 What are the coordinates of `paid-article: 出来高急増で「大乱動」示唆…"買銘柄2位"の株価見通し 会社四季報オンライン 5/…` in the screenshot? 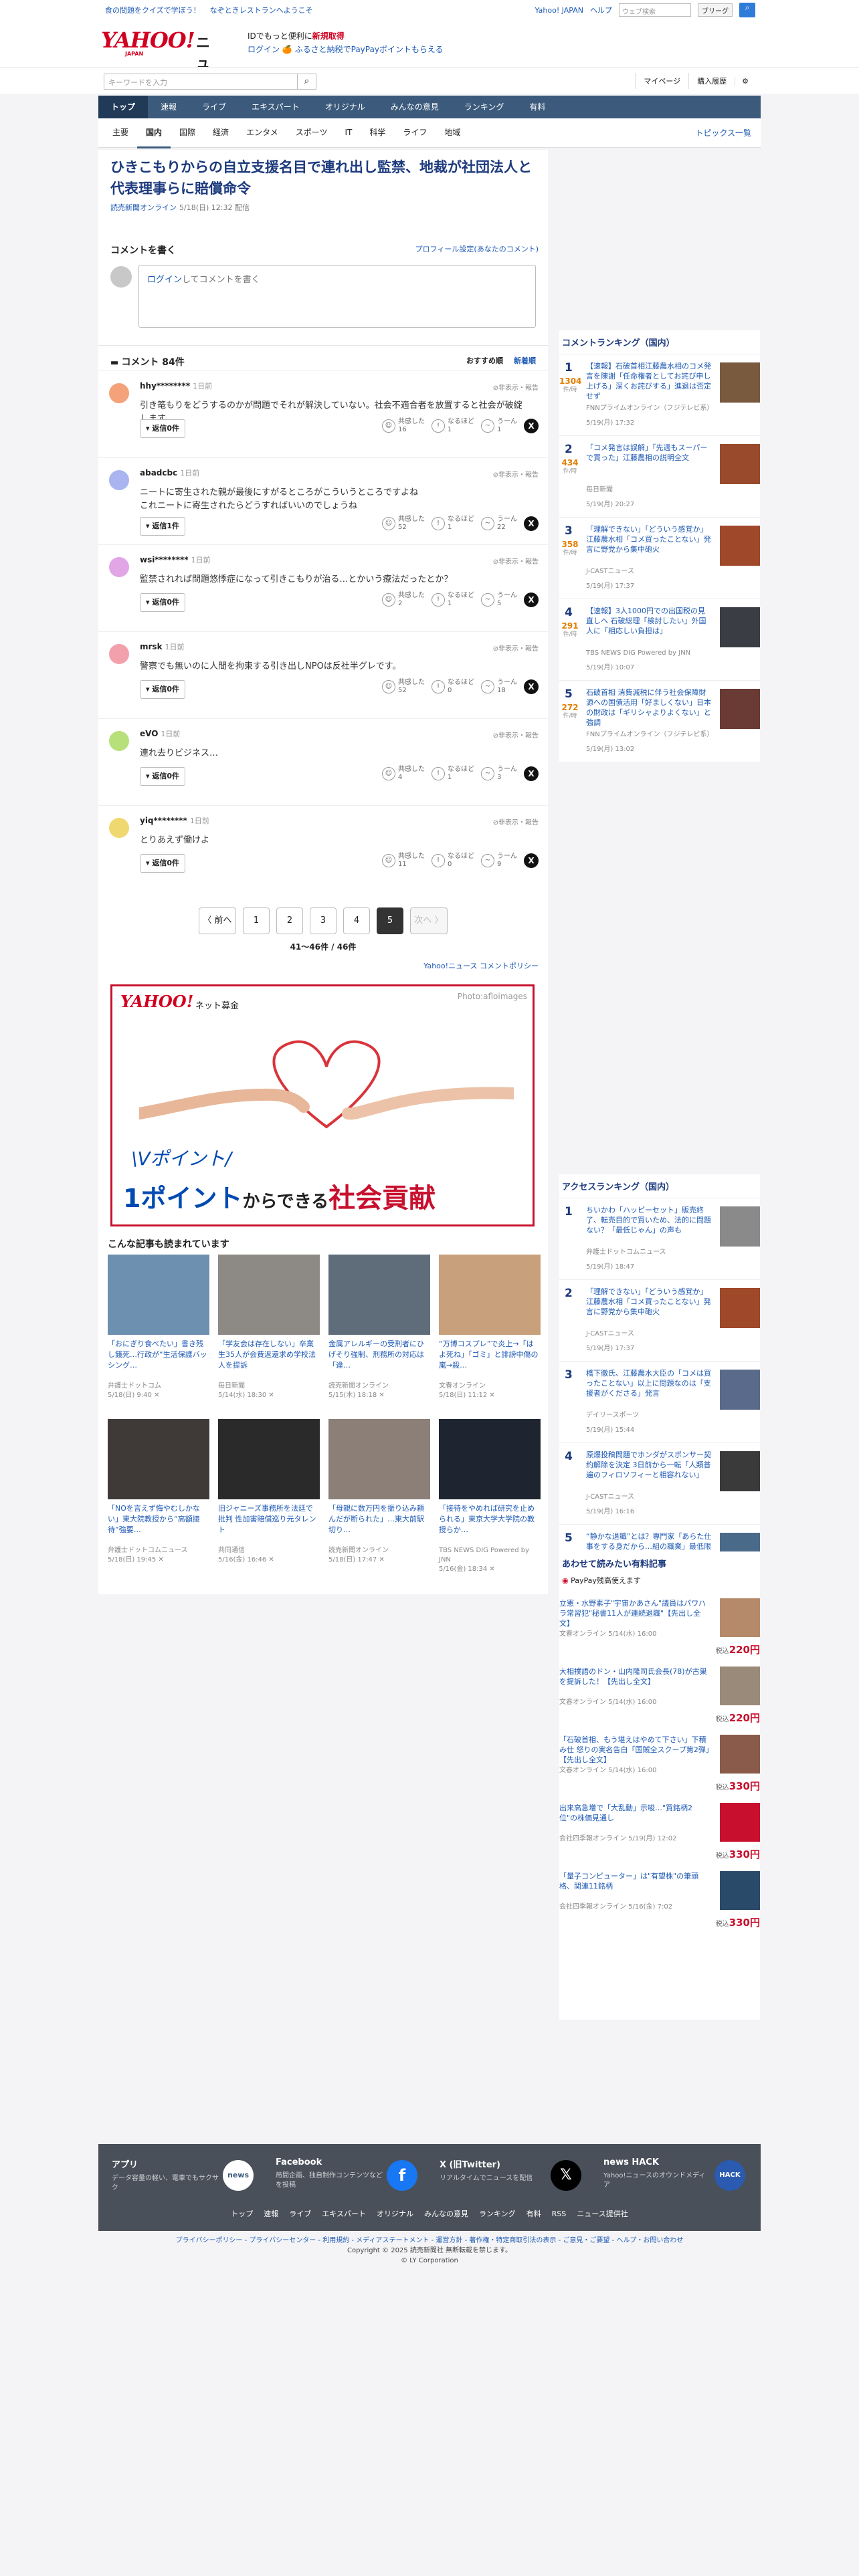 It's located at (660, 1836).